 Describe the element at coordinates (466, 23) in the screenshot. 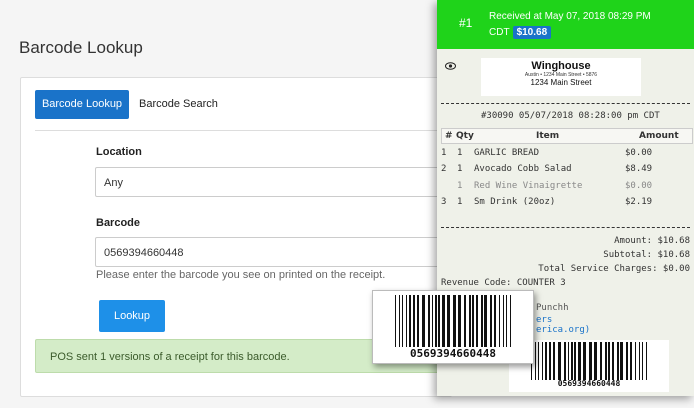

I see `receipt-number: #1` at that location.